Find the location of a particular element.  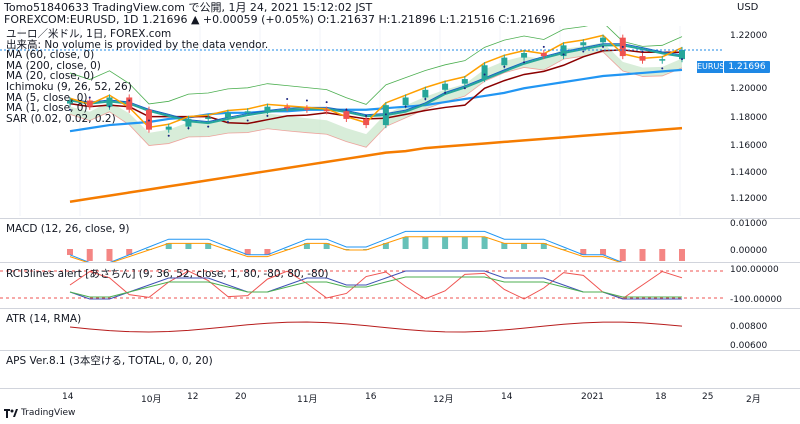

aps-legend: APS Ver.8.1 (3本空ける, TOTAL, 0, 0, 20) is located at coordinates (109, 361).